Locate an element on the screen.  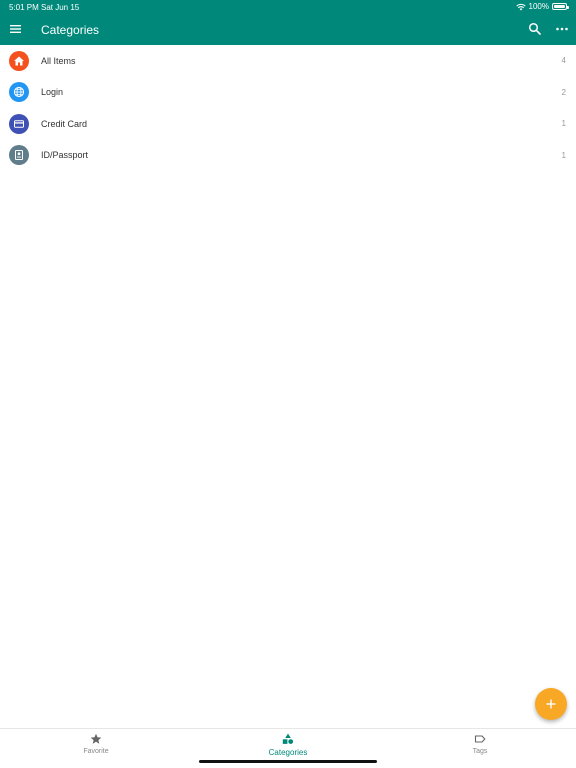
credit-card-icon is located at coordinates (19, 124).